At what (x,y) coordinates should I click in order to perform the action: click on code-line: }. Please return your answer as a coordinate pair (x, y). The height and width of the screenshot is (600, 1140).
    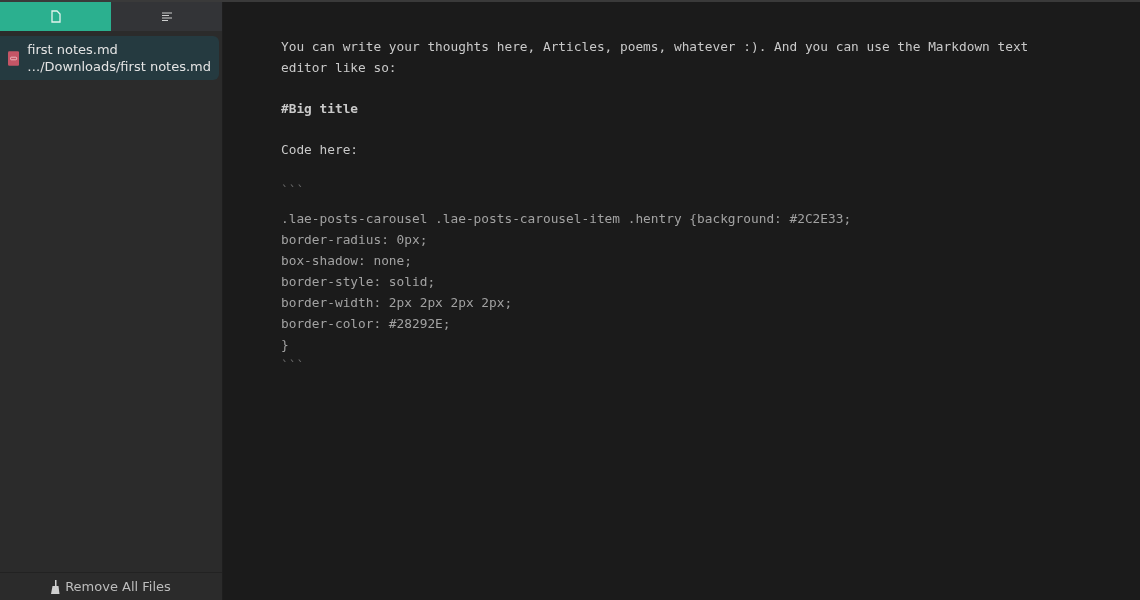
    Looking at the image, I should click on (285, 345).